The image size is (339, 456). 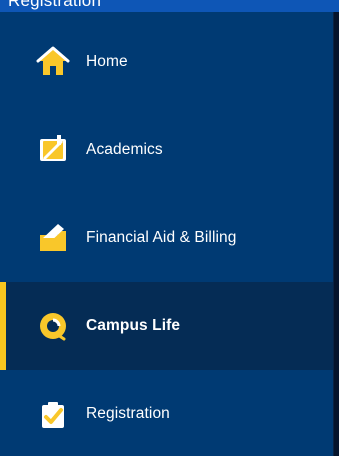 What do you see at coordinates (55, 5) in the screenshot?
I see `top-partial-text: Registration` at bounding box center [55, 5].